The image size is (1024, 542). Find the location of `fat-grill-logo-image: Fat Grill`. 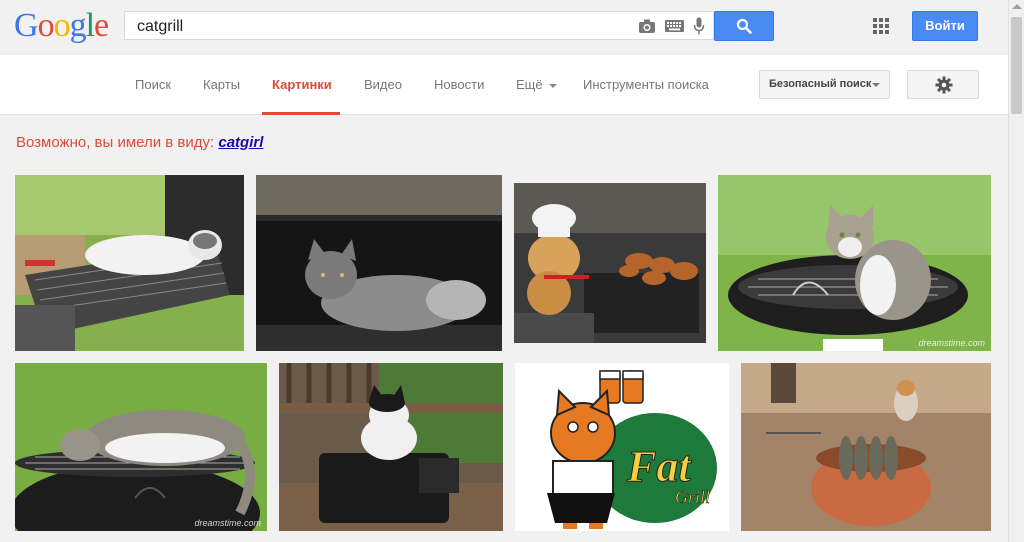

fat-grill-logo-image: Fat Grill is located at coordinates (622, 447).